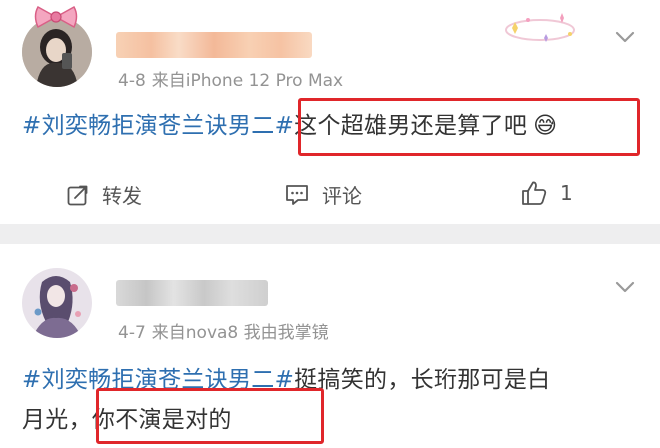  What do you see at coordinates (158, 126) in the screenshot?
I see `topic-link: #刘奕畅拒演苍兰诀男二#` at bounding box center [158, 126].